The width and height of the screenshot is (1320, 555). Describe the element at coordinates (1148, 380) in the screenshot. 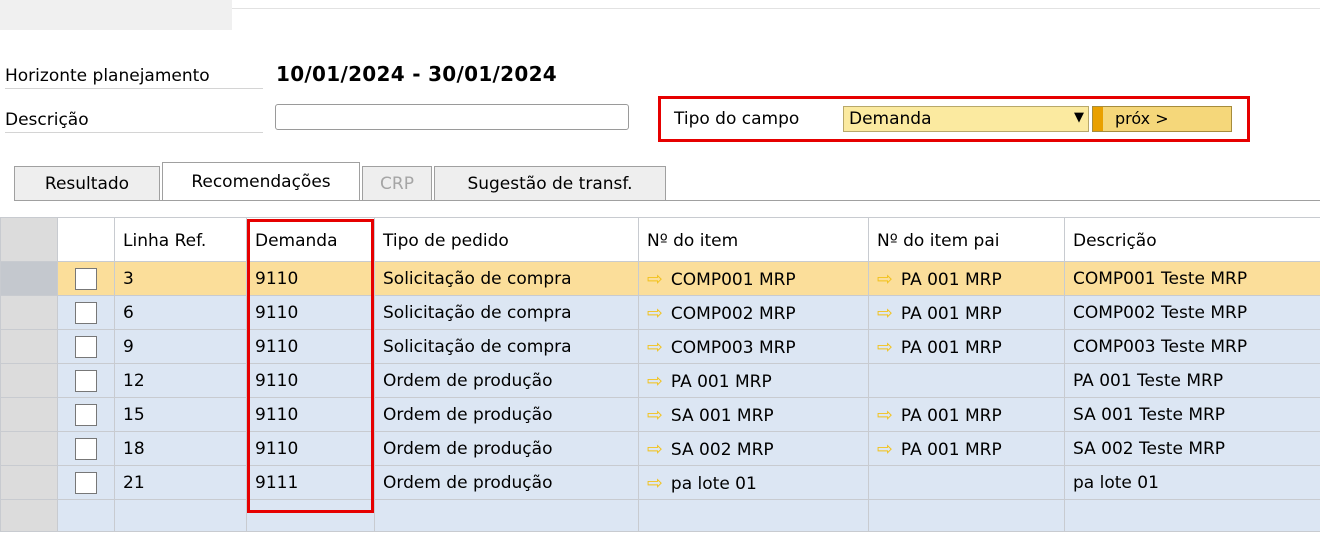

I see `cell-text: PA 001 Teste MRP` at that location.